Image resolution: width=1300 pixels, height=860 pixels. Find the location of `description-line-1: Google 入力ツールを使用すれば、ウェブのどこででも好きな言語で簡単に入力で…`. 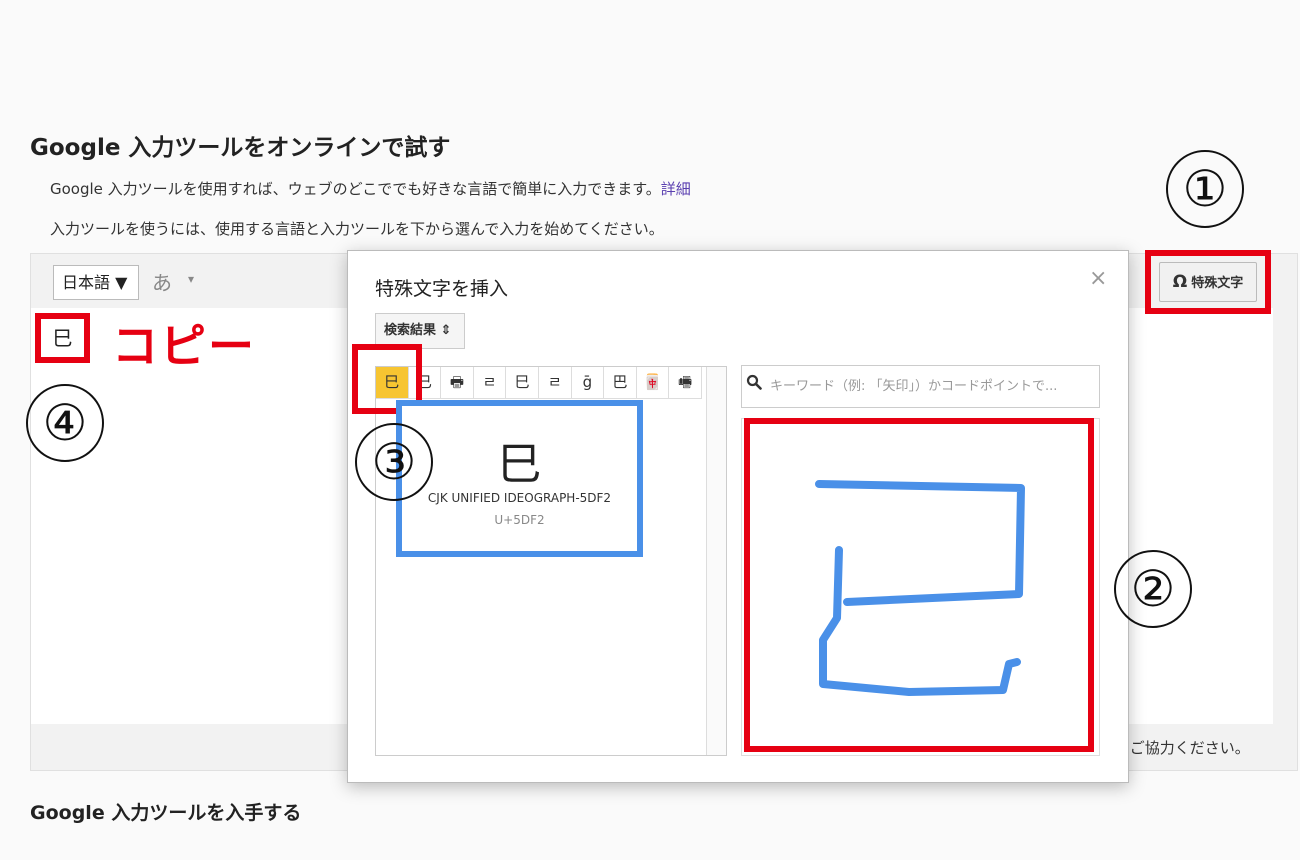

description-line-1: Google 入力ツールを使用すれば、ウェブのどこででも好きな言語で簡単に入力で… is located at coordinates (370, 188).